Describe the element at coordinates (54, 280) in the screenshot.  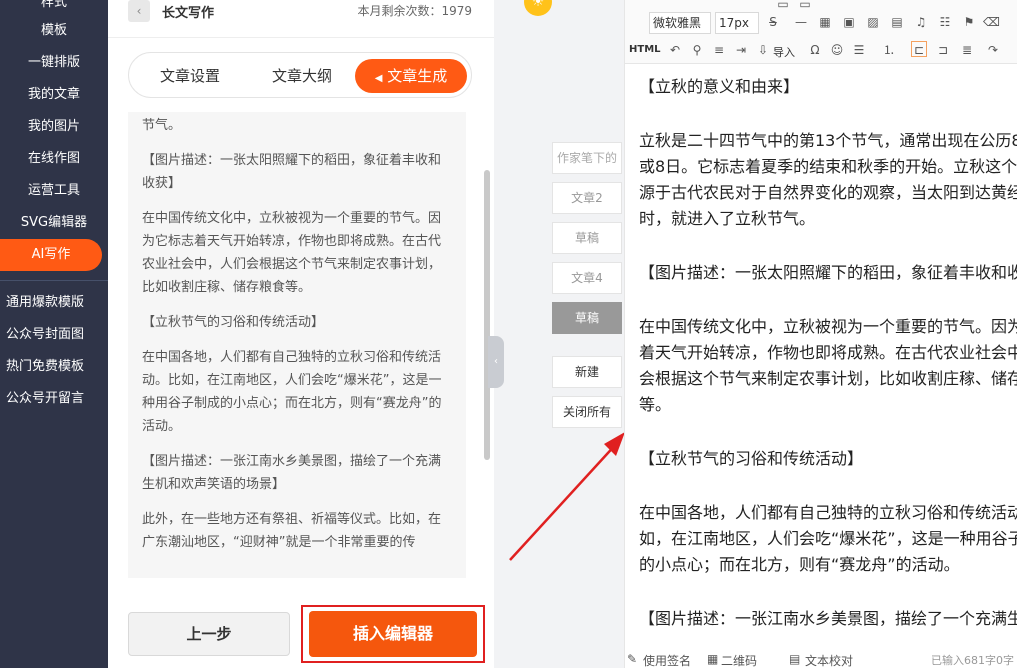
I see `sidebar-divider` at that location.